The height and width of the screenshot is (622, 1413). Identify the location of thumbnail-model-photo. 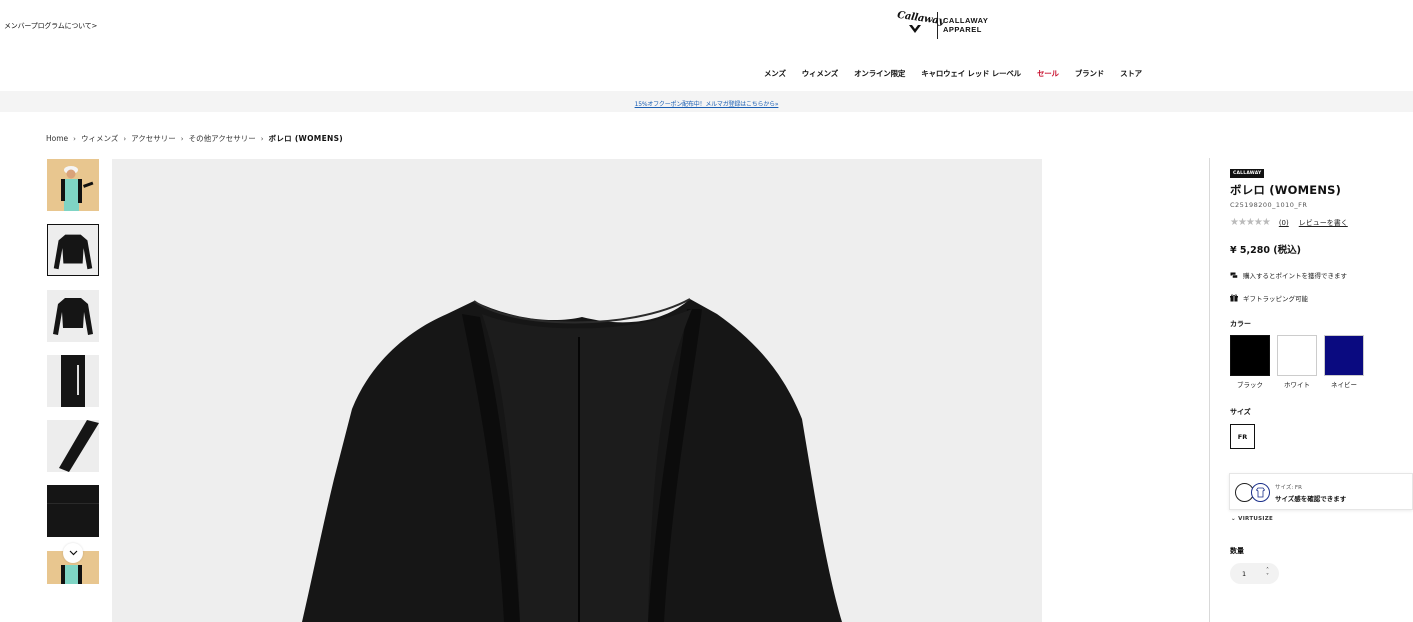
(73, 185).